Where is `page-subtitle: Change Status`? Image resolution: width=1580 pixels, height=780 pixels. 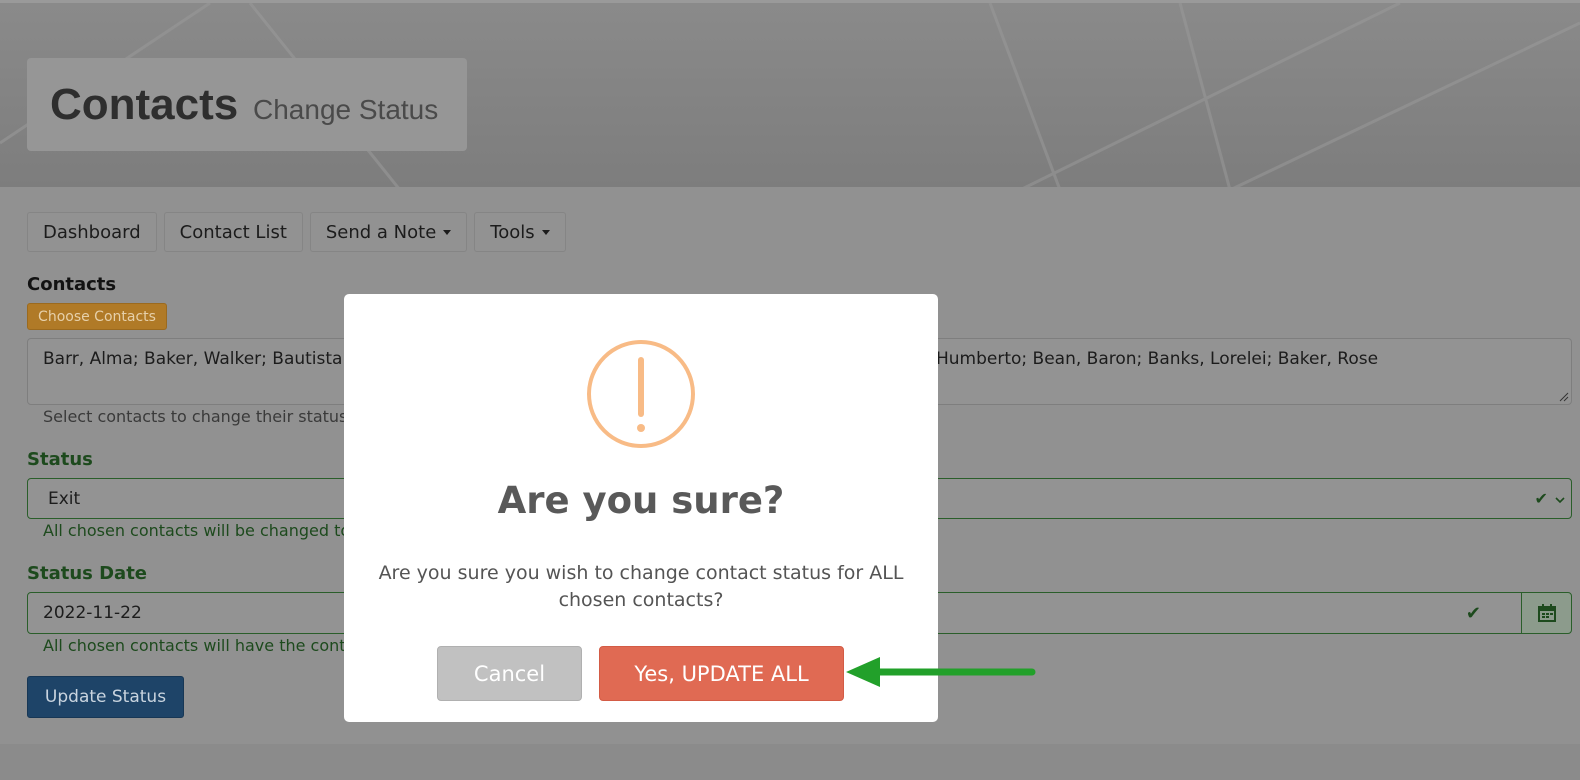
page-subtitle: Change Status is located at coordinates (346, 109).